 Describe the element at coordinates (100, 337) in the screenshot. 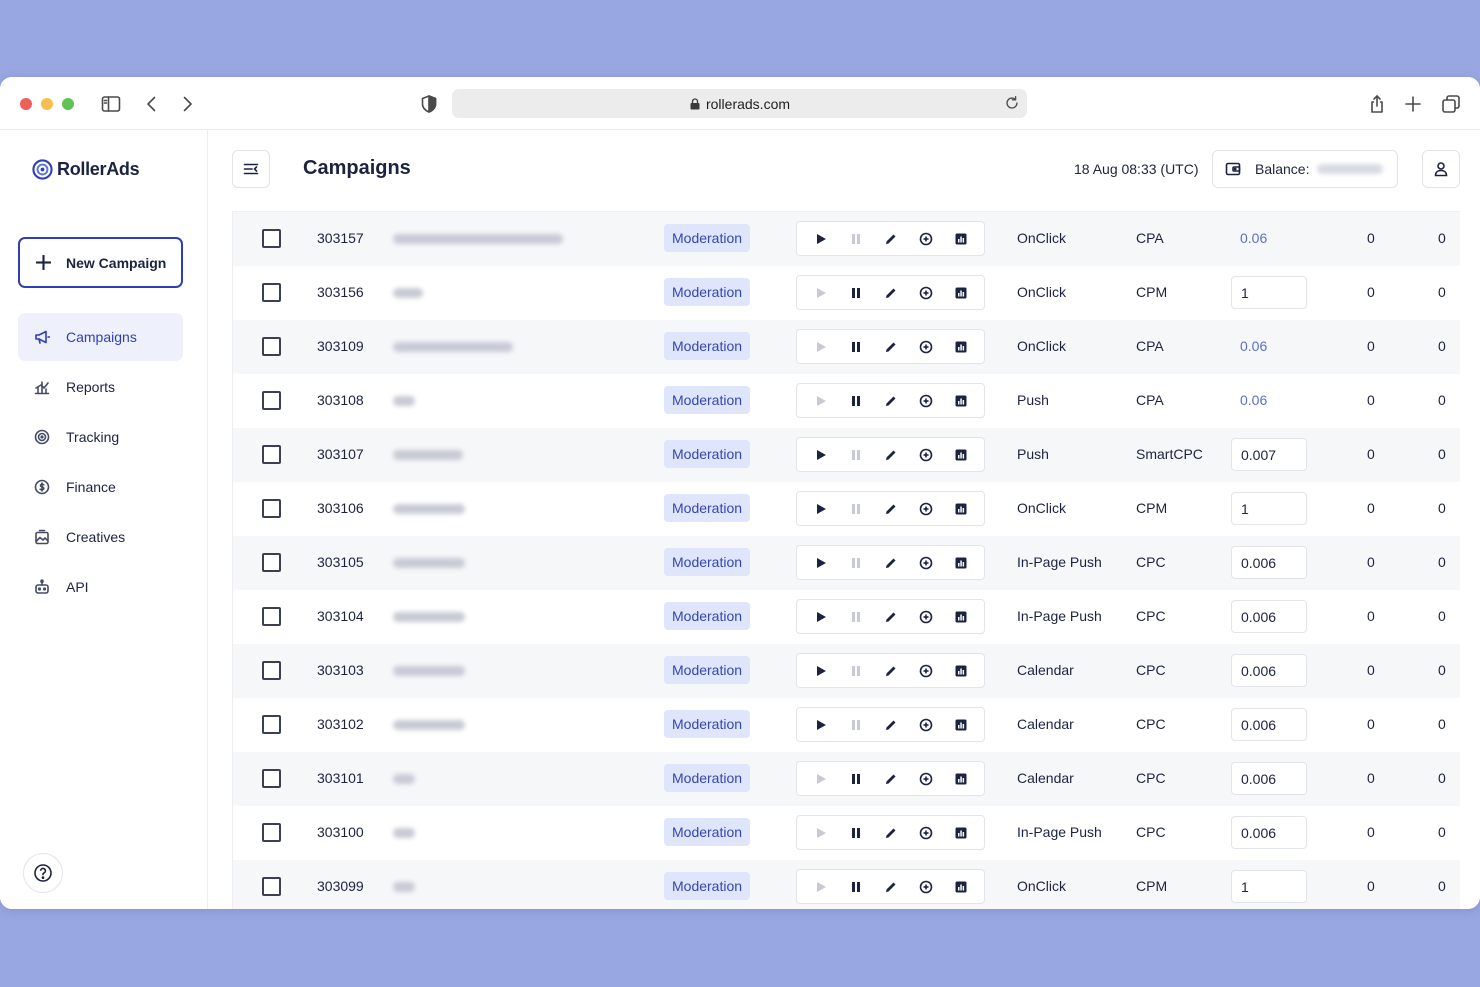

I see `sidebar-item-campaigns: Campaigns` at that location.